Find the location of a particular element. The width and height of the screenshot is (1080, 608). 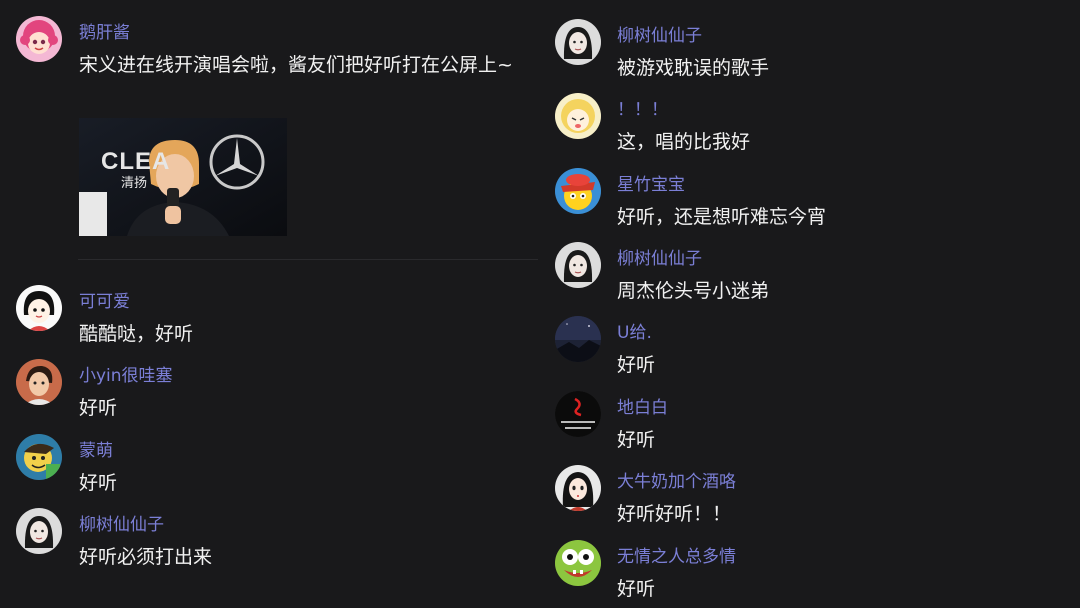

comment-username: 鹅肝酱 is located at coordinates (104, 30).